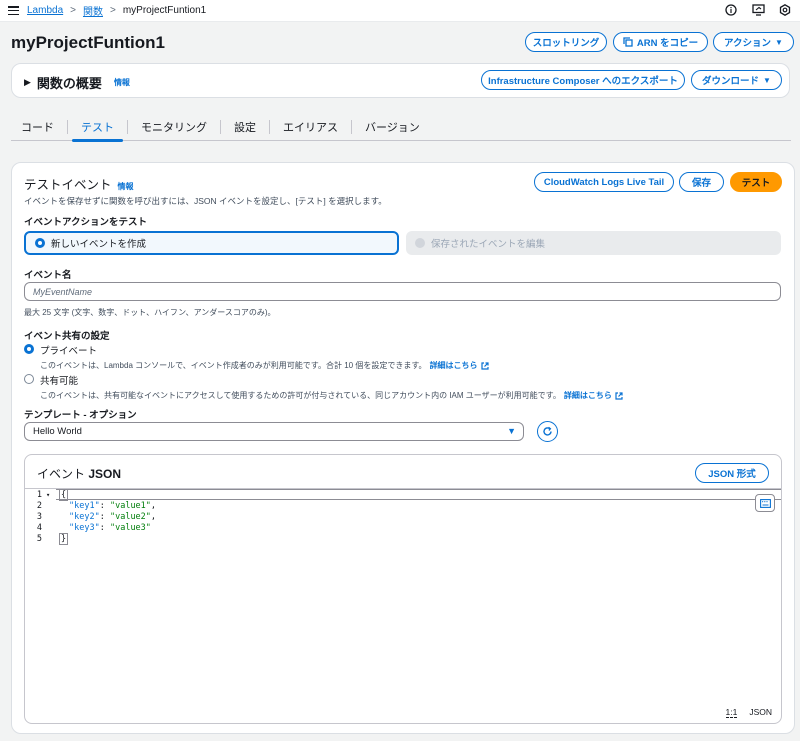 This screenshot has width=800, height=741. I want to click on download-dropdown: ダウンロード ▼, so click(736, 80).